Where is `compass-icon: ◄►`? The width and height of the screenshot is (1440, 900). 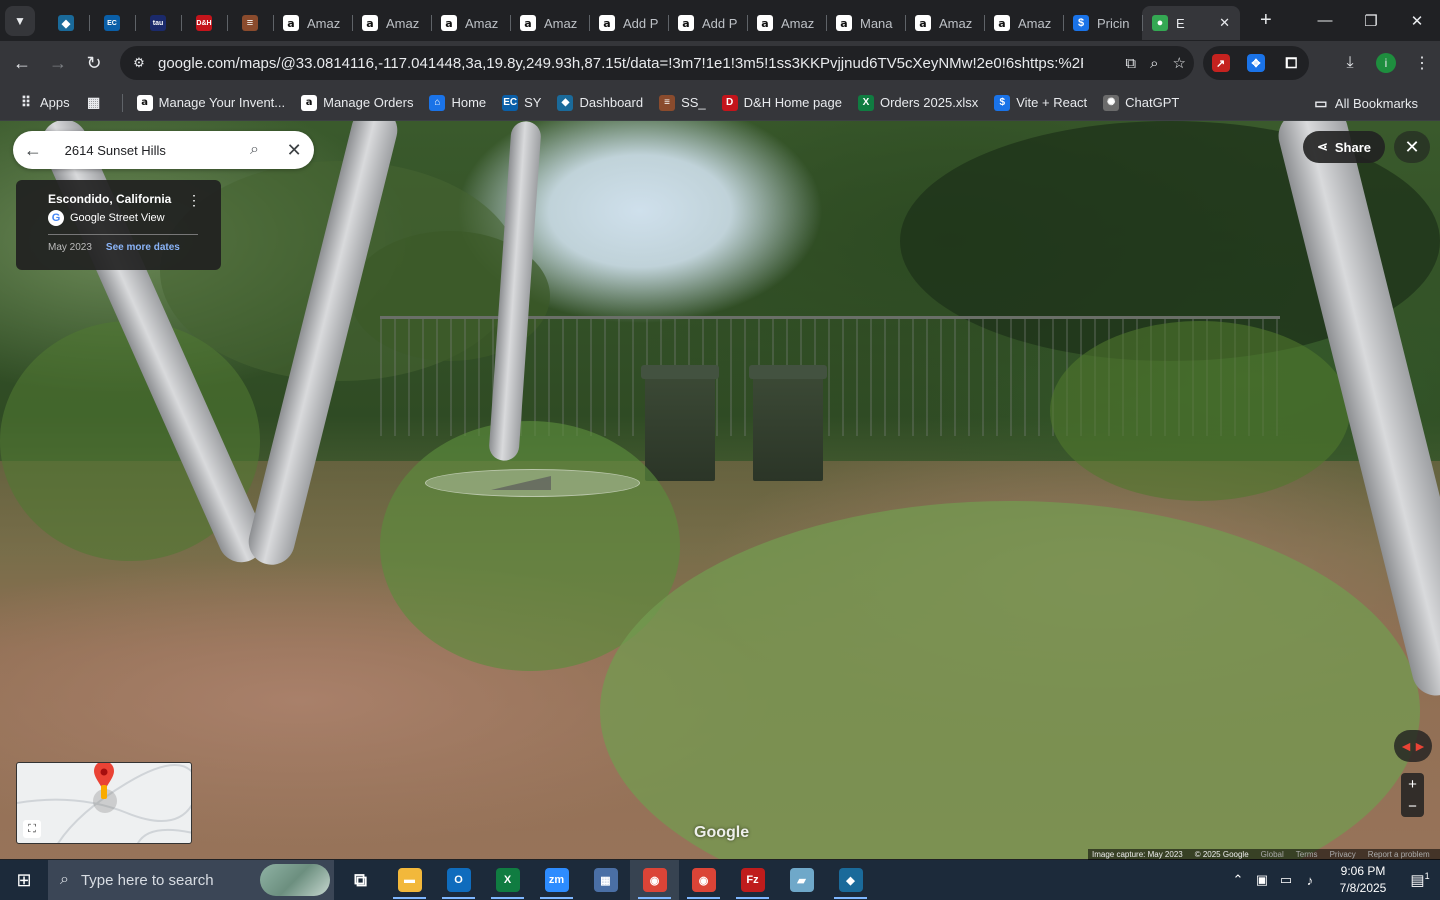 compass-icon: ◄► is located at coordinates (1413, 746).